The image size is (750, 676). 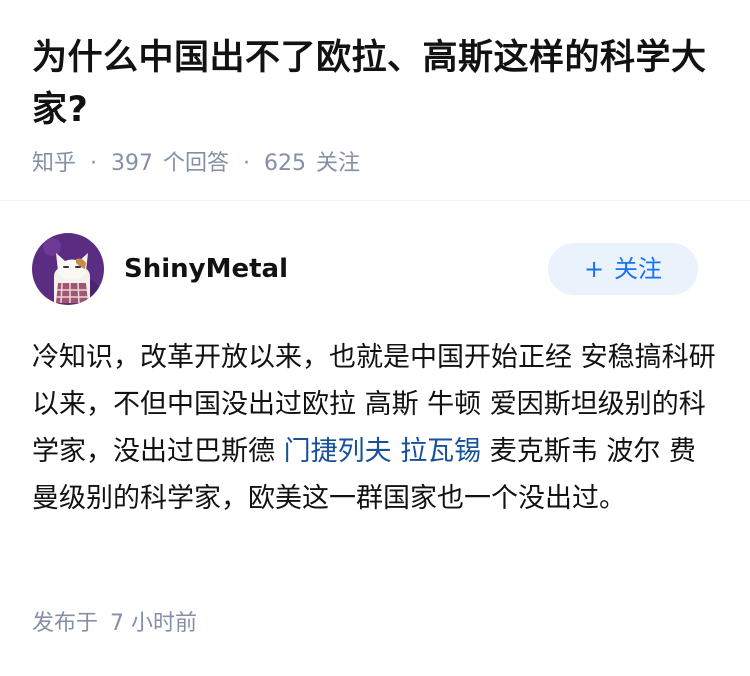 What do you see at coordinates (338, 163) in the screenshot?
I see `follower-count-label: 关注` at bounding box center [338, 163].